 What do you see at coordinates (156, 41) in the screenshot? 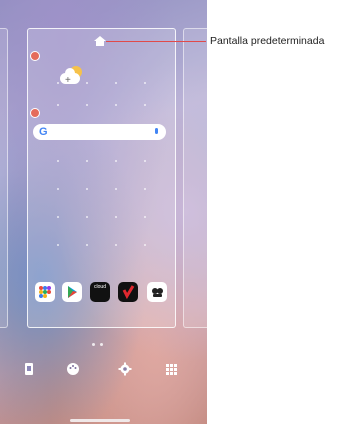
I see `callout-line` at bounding box center [156, 41].